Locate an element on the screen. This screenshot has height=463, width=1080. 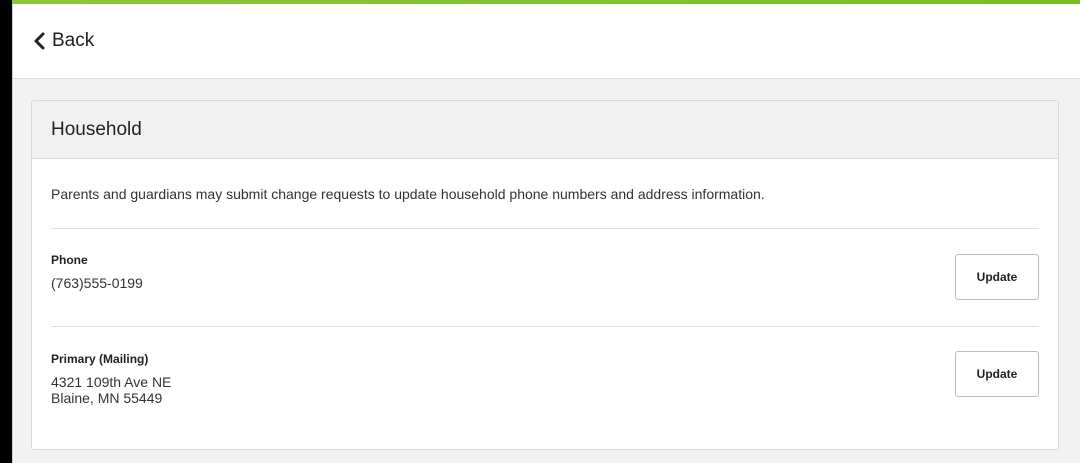
update-phone-button: Update is located at coordinates (997, 277).